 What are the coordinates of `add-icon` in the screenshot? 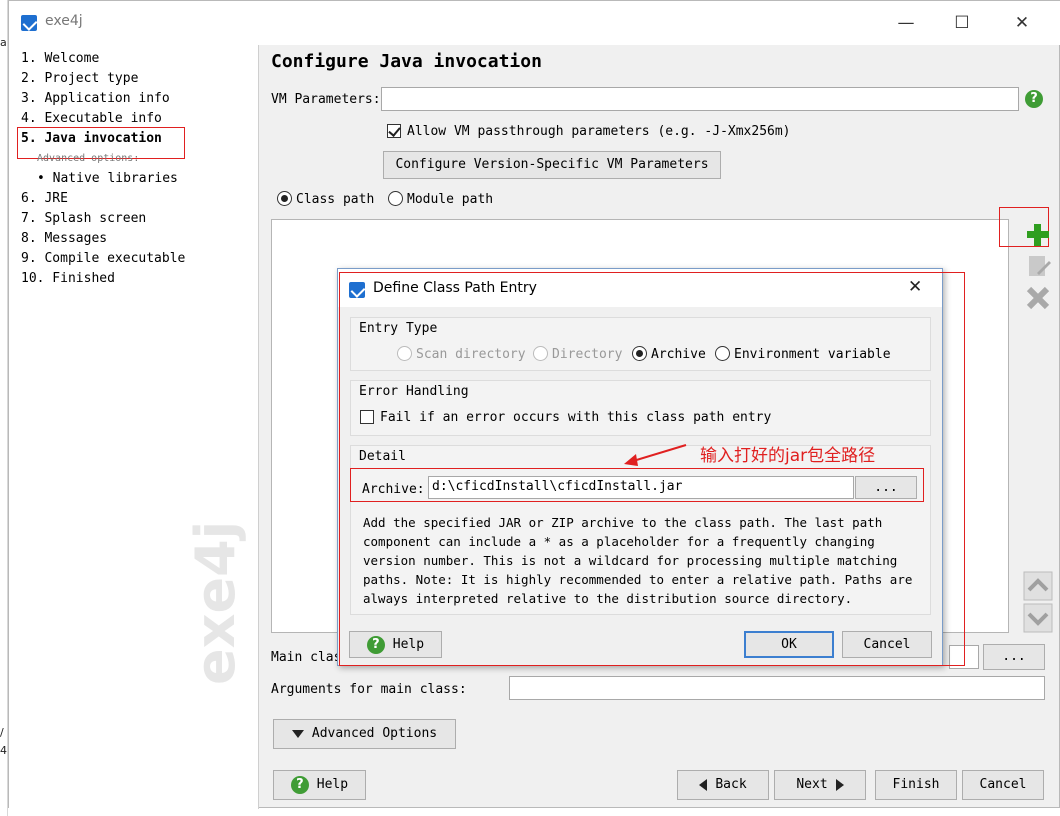 It's located at (1038, 235).